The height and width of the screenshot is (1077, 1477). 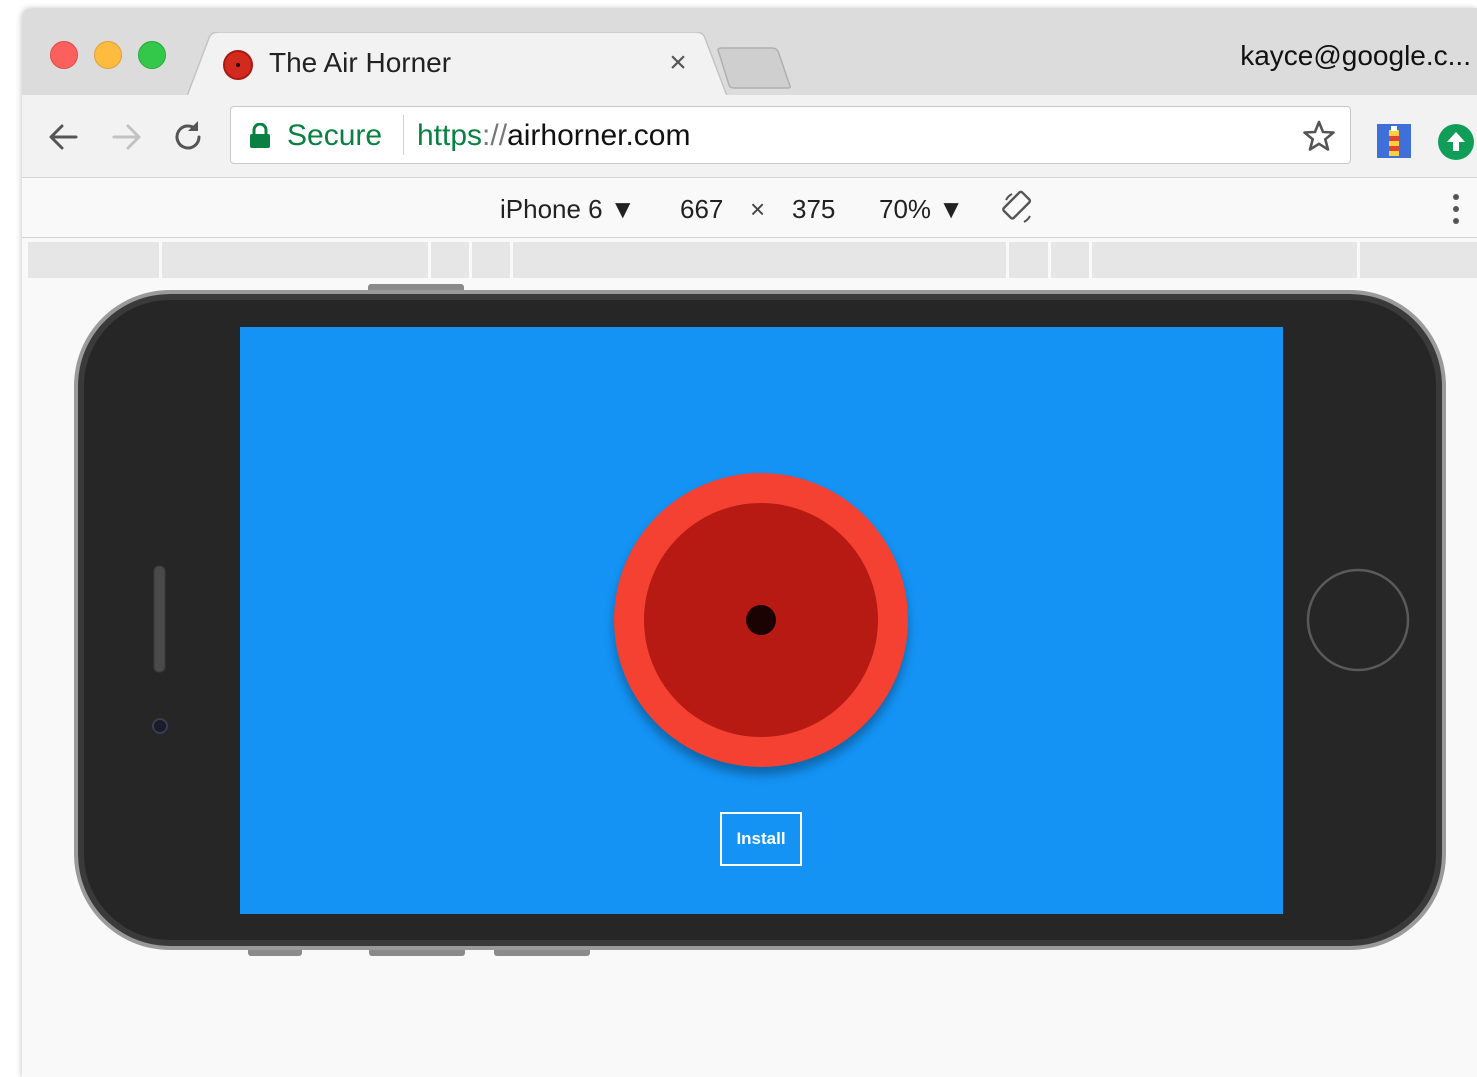 I want to click on device-height-input: 375, so click(x=813, y=209).